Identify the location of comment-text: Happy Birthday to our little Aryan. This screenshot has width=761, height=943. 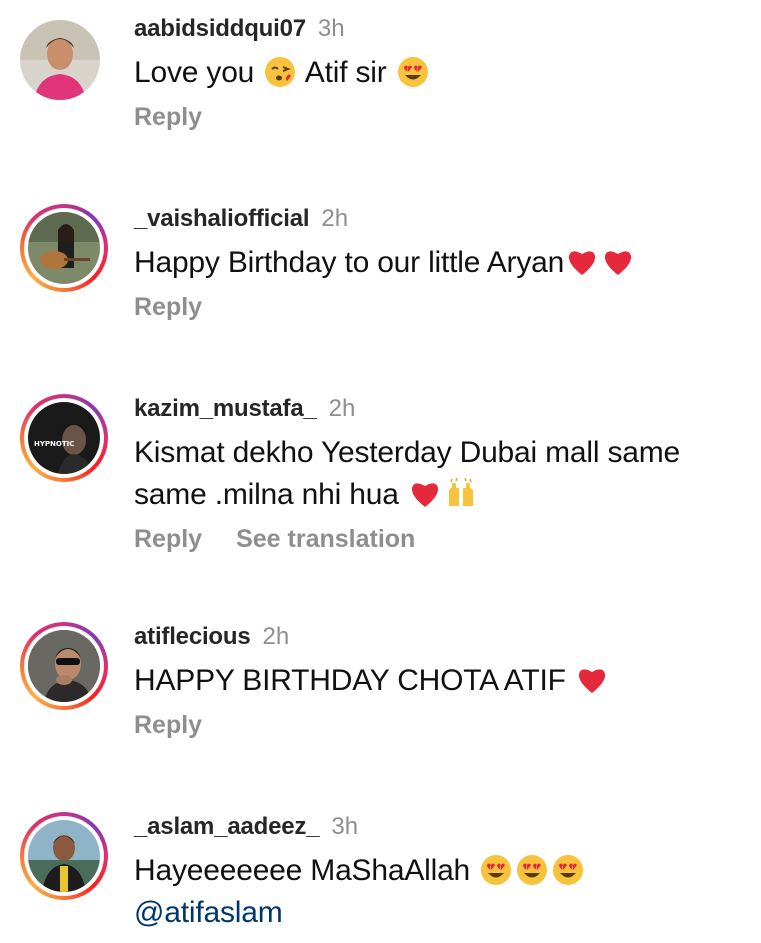
(439, 263).